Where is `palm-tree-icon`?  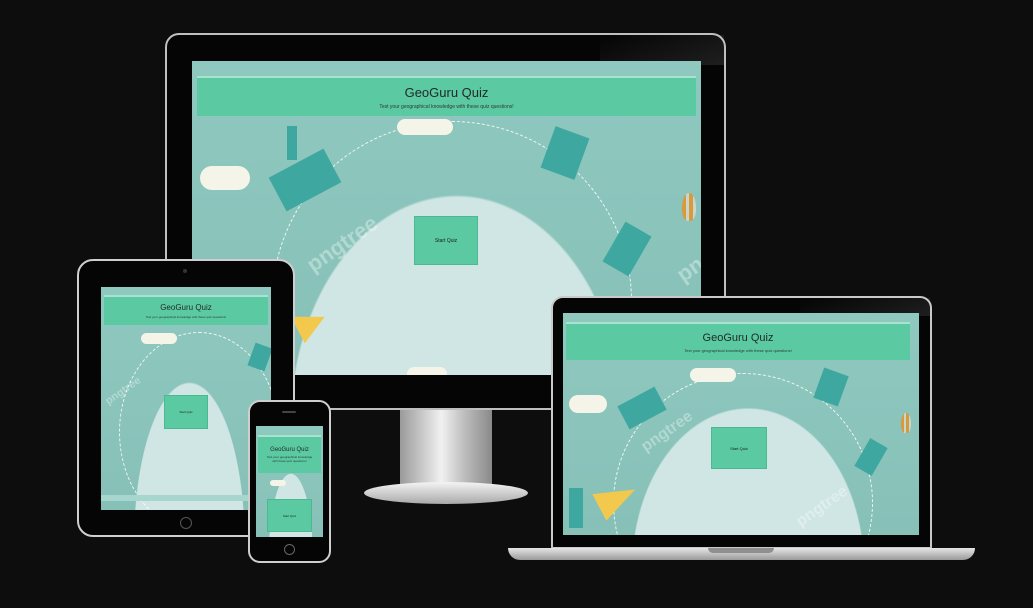
palm-tree-icon is located at coordinates (292, 143).